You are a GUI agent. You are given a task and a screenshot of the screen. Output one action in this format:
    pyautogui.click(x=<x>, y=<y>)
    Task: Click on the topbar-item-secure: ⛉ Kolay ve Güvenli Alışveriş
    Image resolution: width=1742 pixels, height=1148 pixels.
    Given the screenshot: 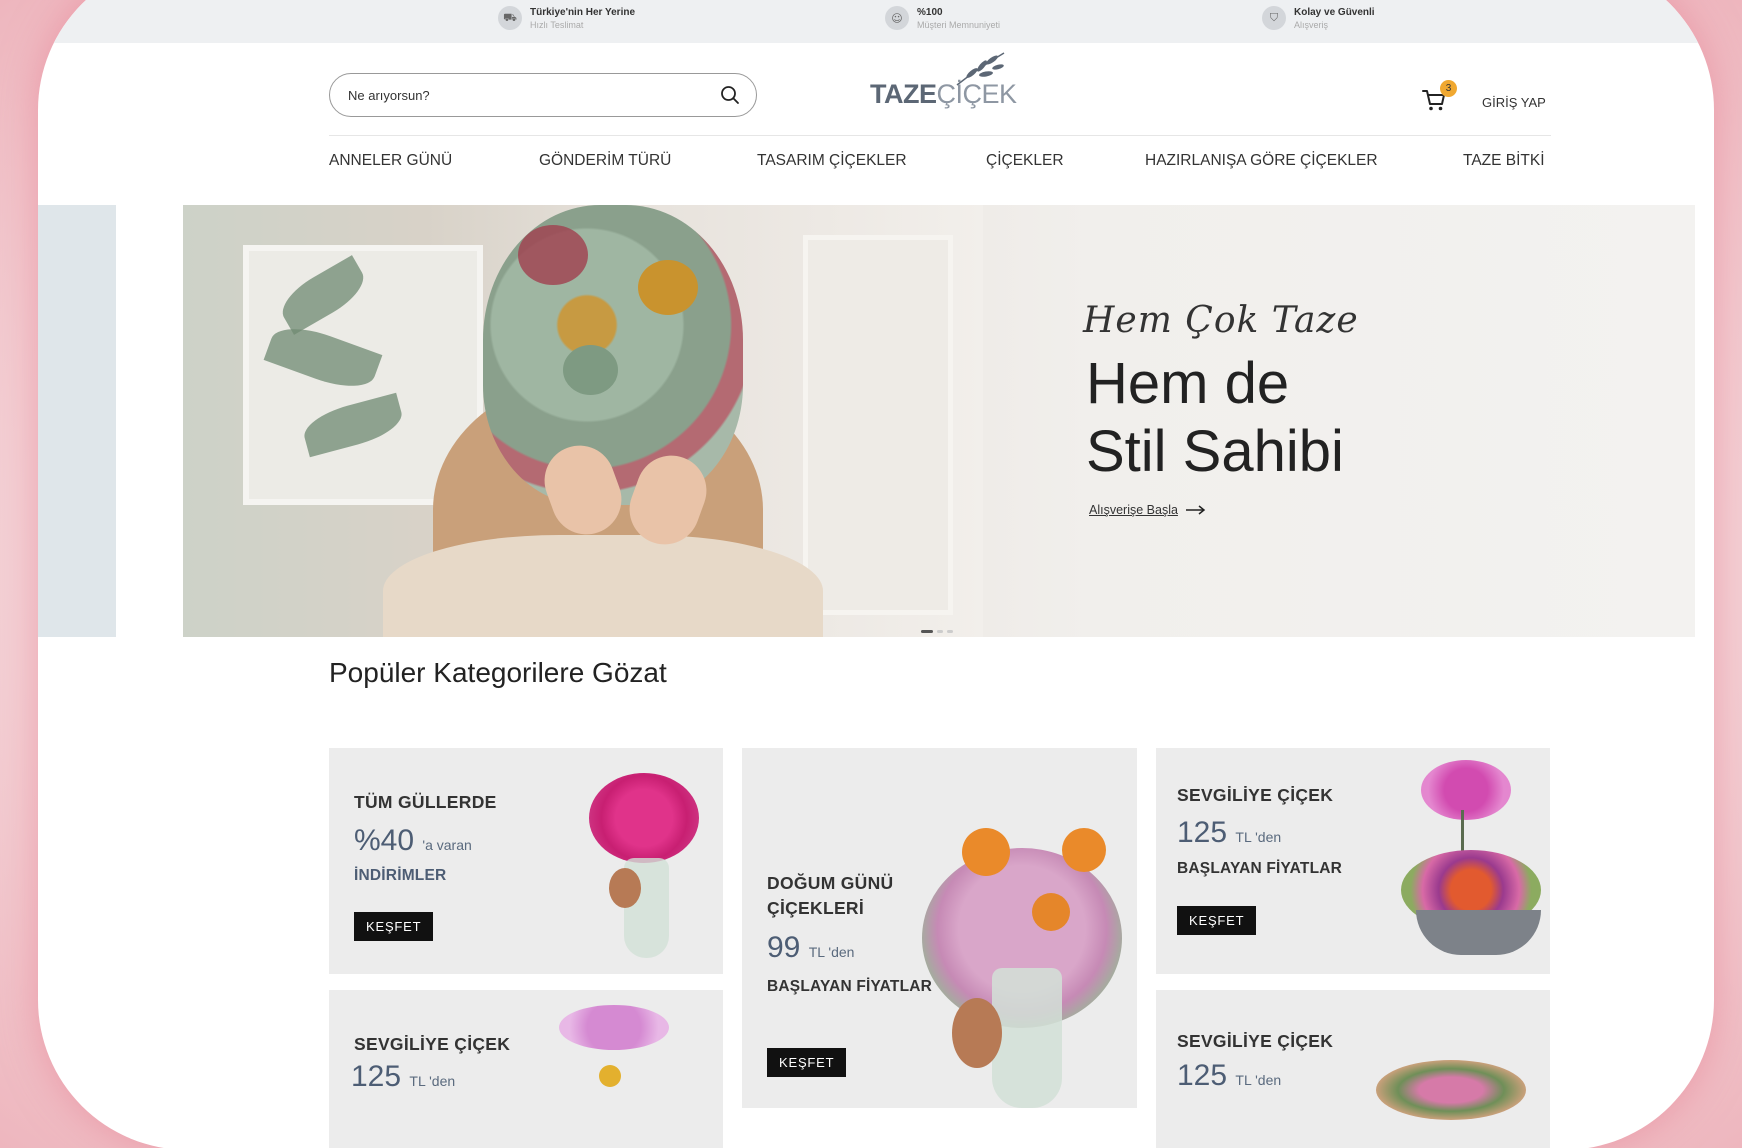 What is the action you would take?
    pyautogui.click(x=1318, y=18)
    